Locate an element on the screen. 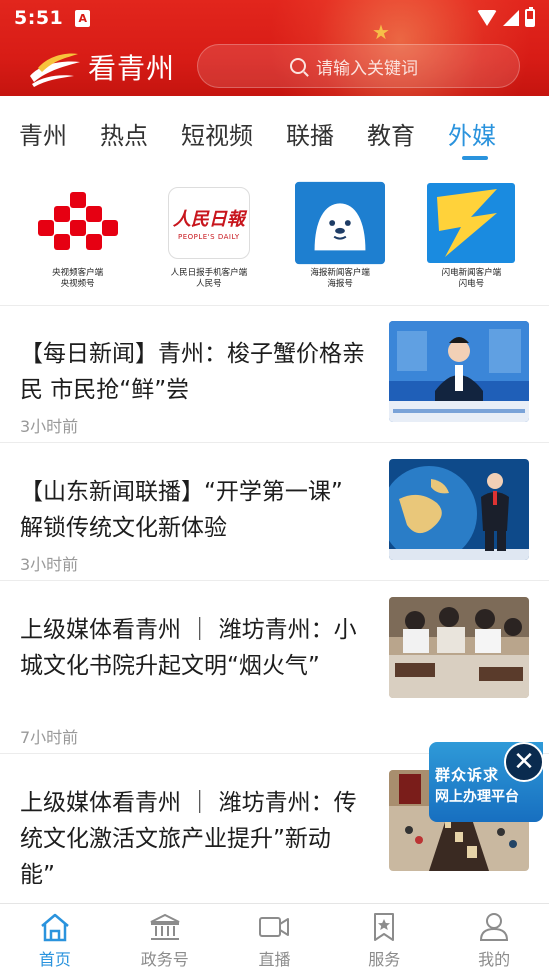 This screenshot has height=976, width=549. nav-services: 服务 is located at coordinates (384, 940).